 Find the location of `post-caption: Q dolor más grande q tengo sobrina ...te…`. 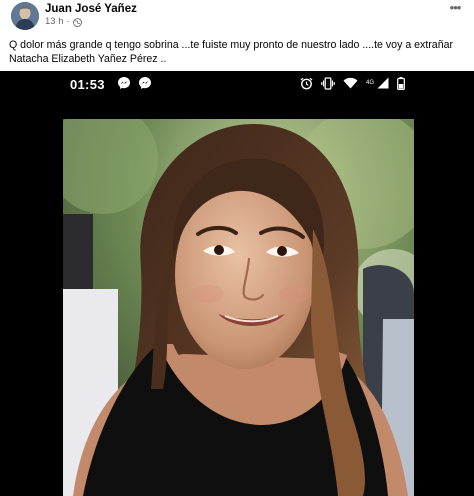

post-caption: Q dolor más grande q tengo sobrina ...te… is located at coordinates (237, 52).